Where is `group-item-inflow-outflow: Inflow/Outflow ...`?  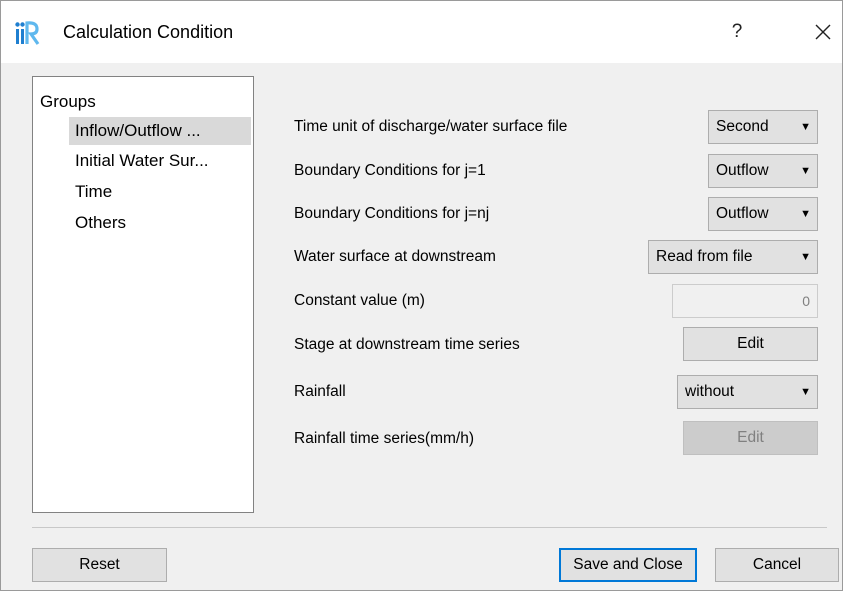 group-item-inflow-outflow: Inflow/Outflow ... is located at coordinates (160, 131).